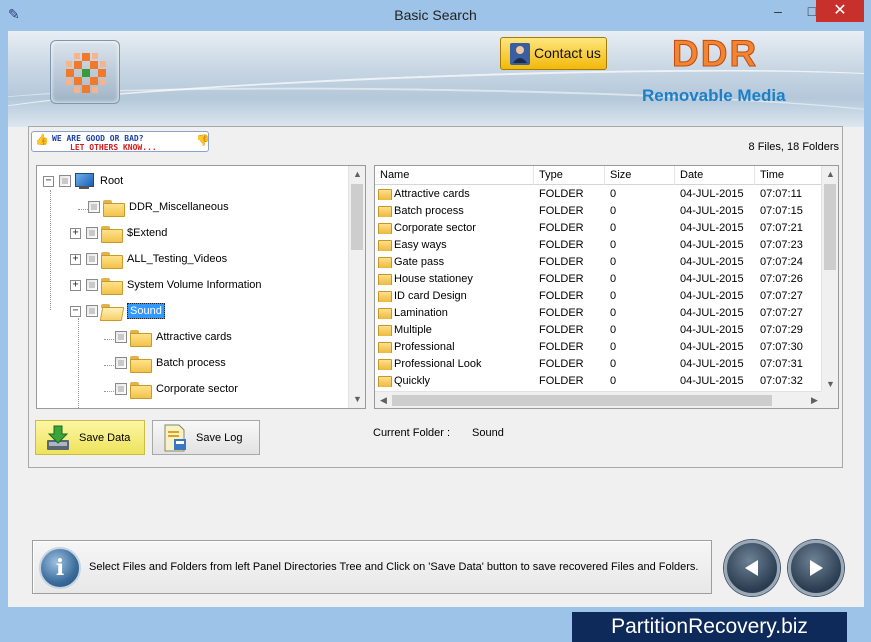 The image size is (871, 642). What do you see at coordinates (432, 193) in the screenshot?
I see `cell-name-text: Attractive cards` at bounding box center [432, 193].